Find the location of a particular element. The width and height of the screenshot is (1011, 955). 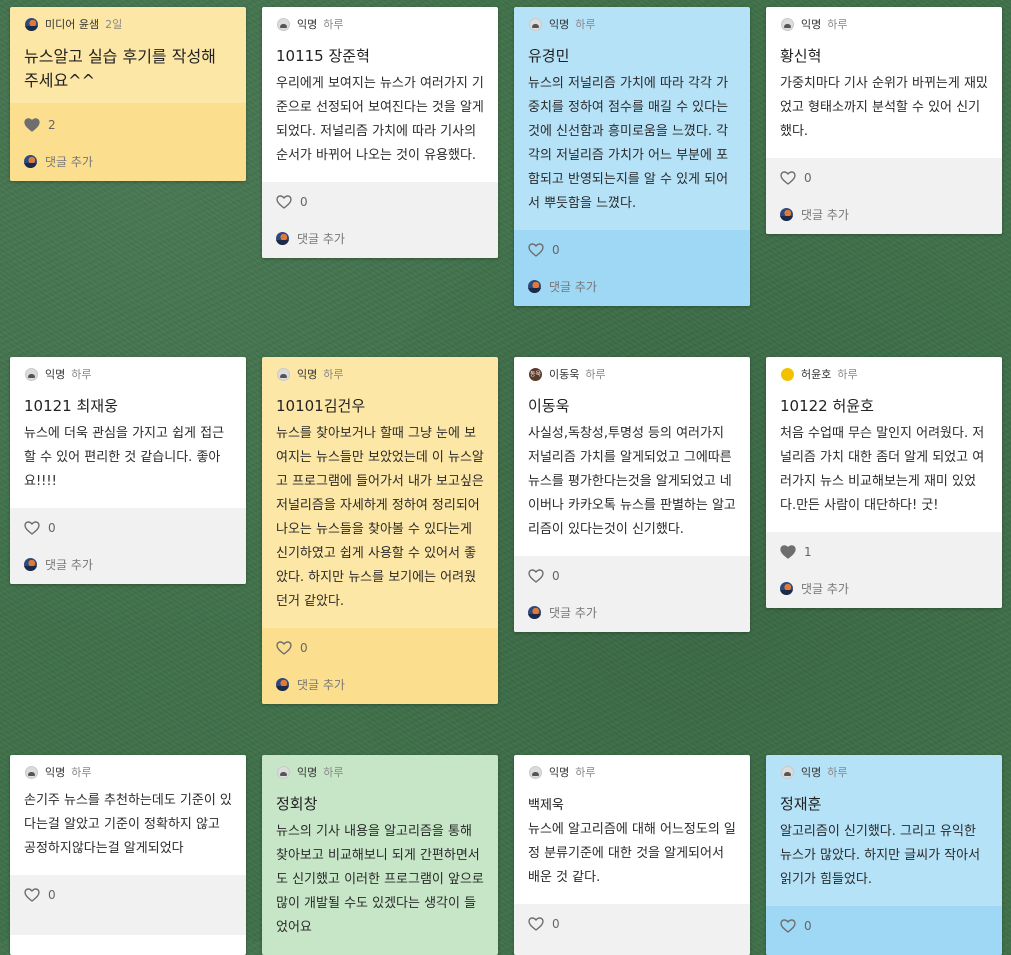

post-text: 뉴스알고 실습 후기를 작성해 주세요^^ is located at coordinates (120, 68).